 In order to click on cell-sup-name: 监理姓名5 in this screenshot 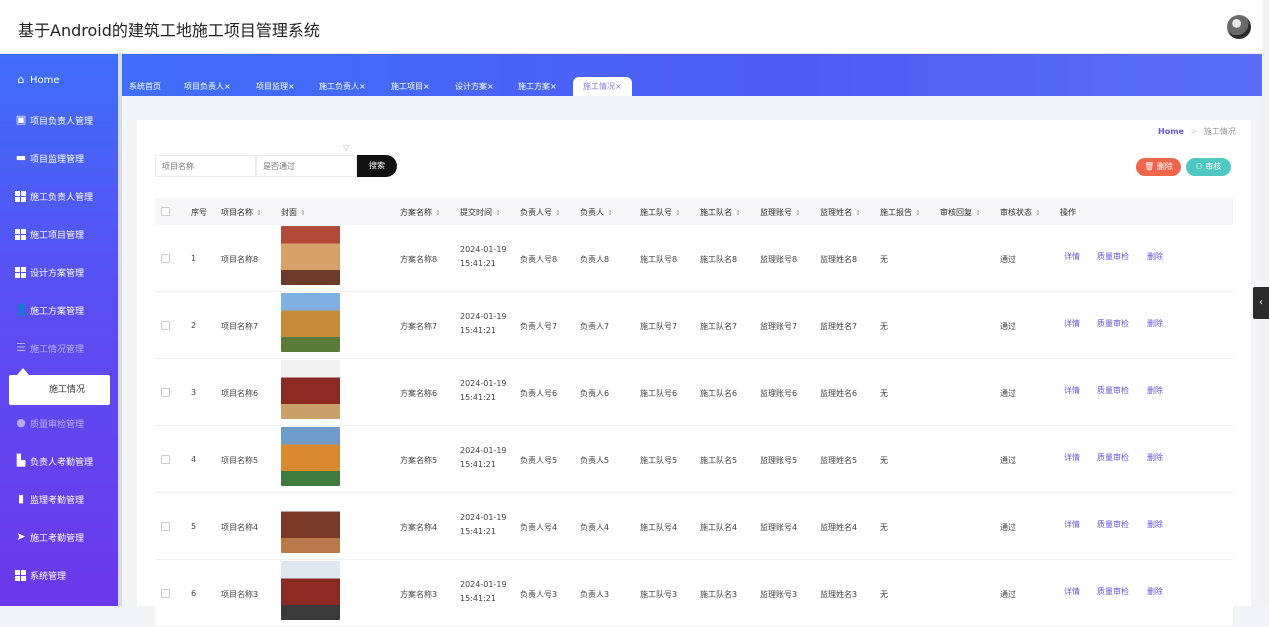, I will do `click(839, 460)`.